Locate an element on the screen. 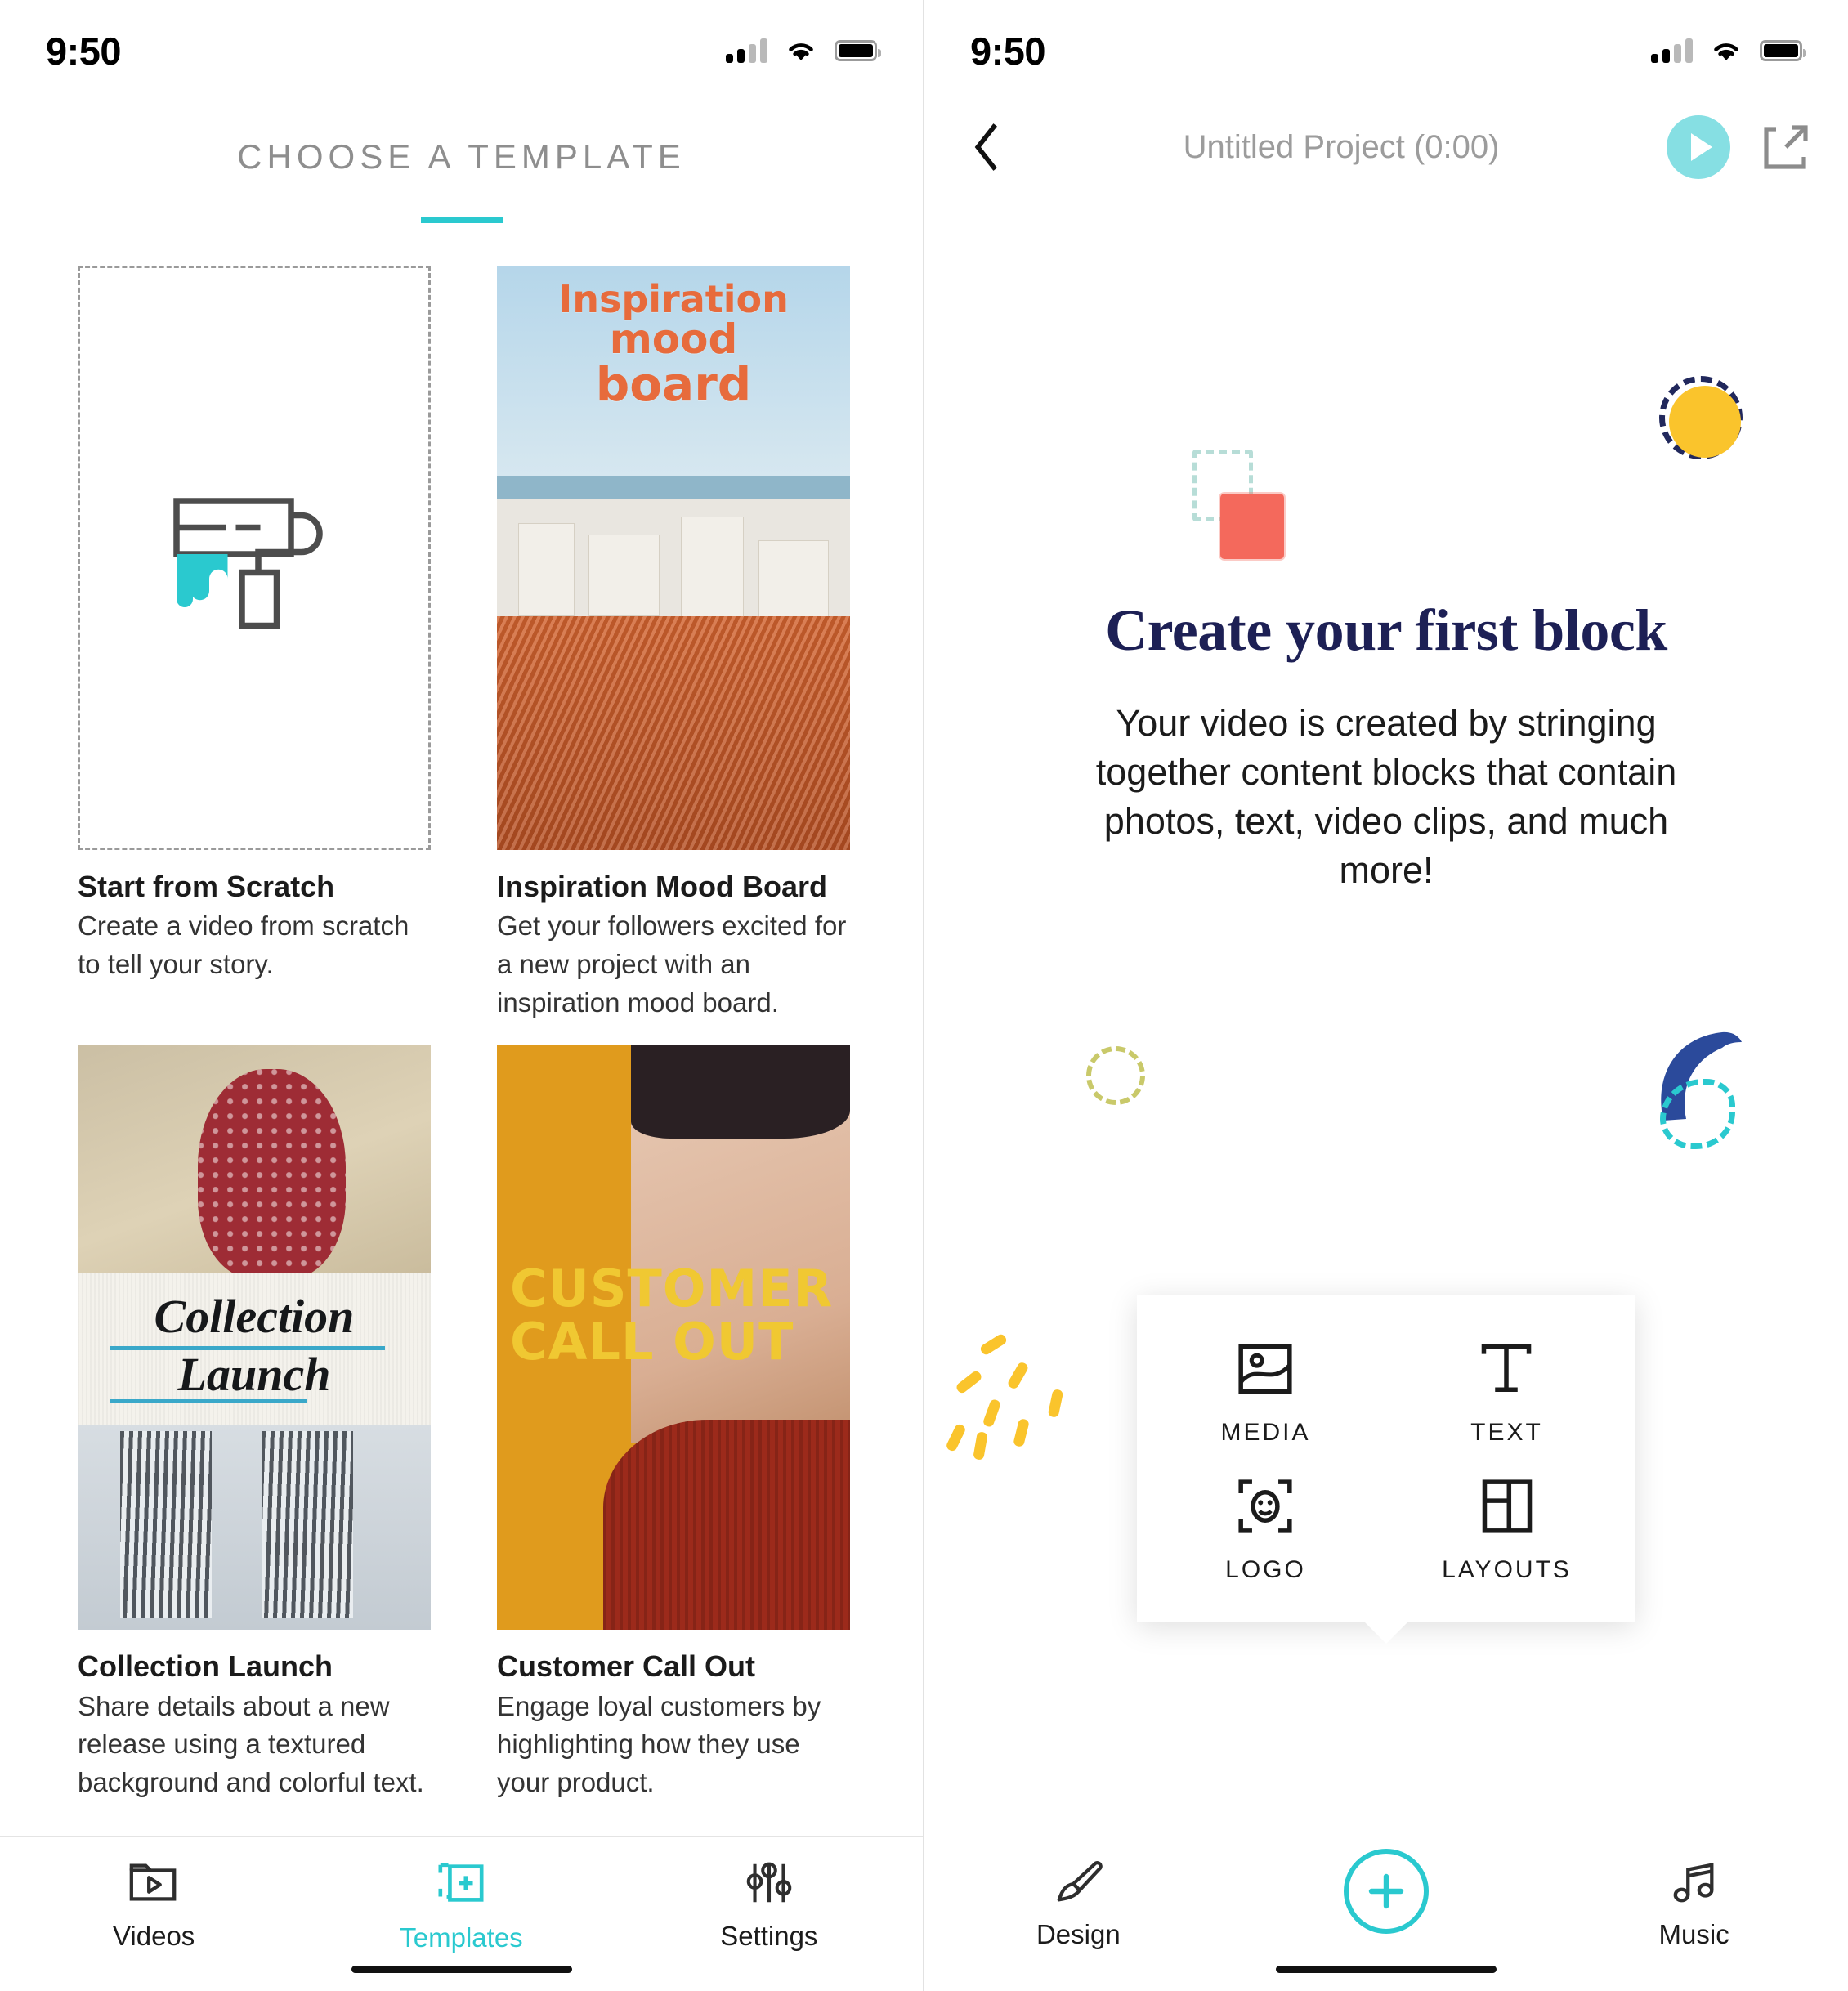 Image resolution: width=1848 pixels, height=1991 pixels. template-title: Start from Scratch is located at coordinates (206, 887).